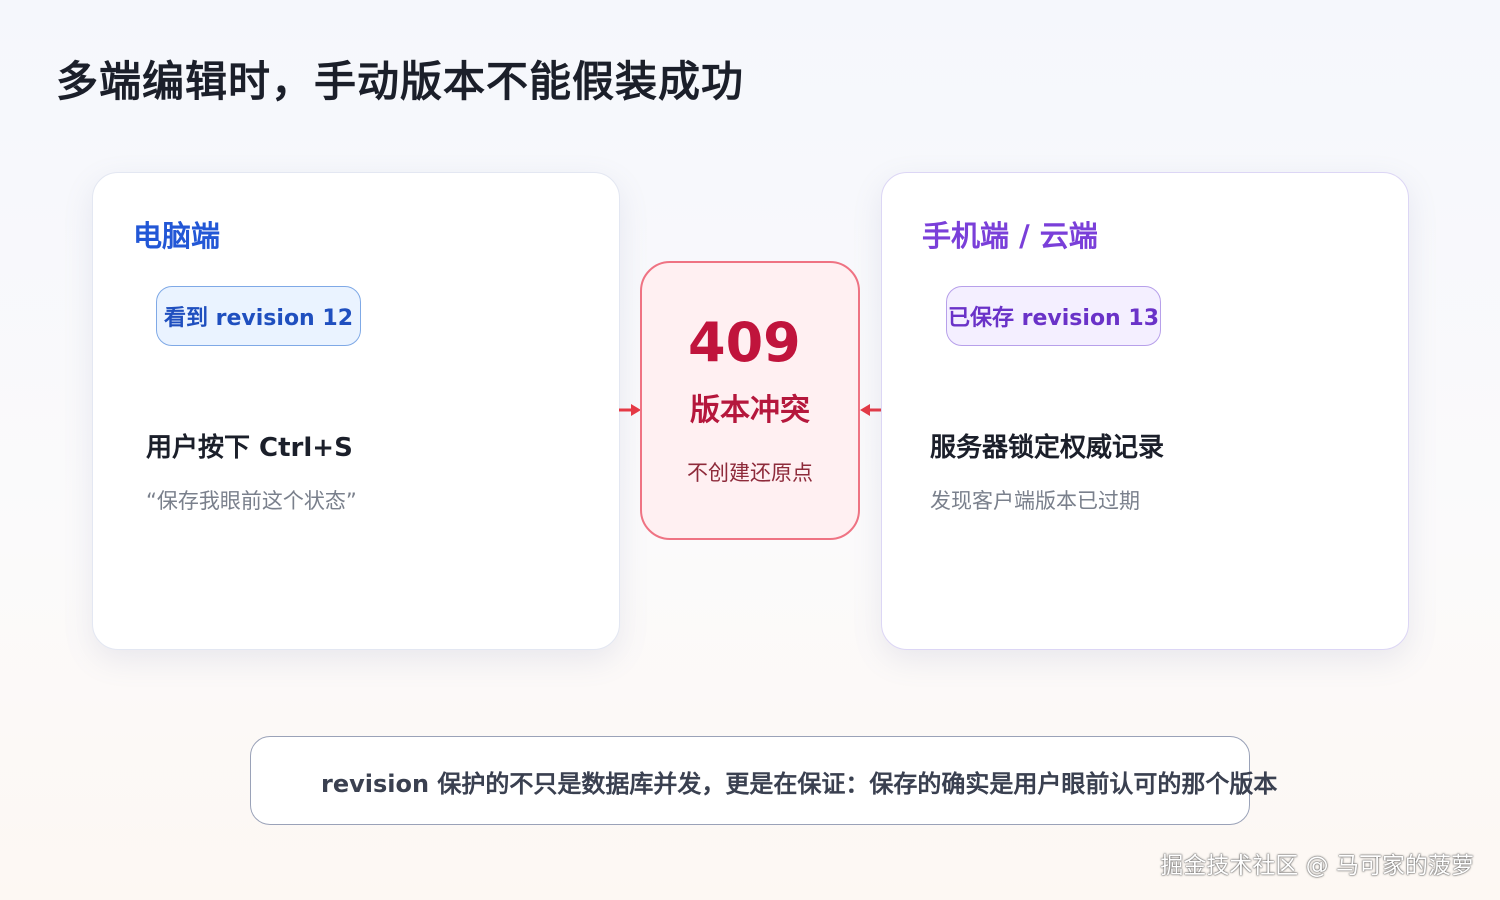  I want to click on conflict-box: 409 版本冲突 不创建还原点, so click(750, 400).